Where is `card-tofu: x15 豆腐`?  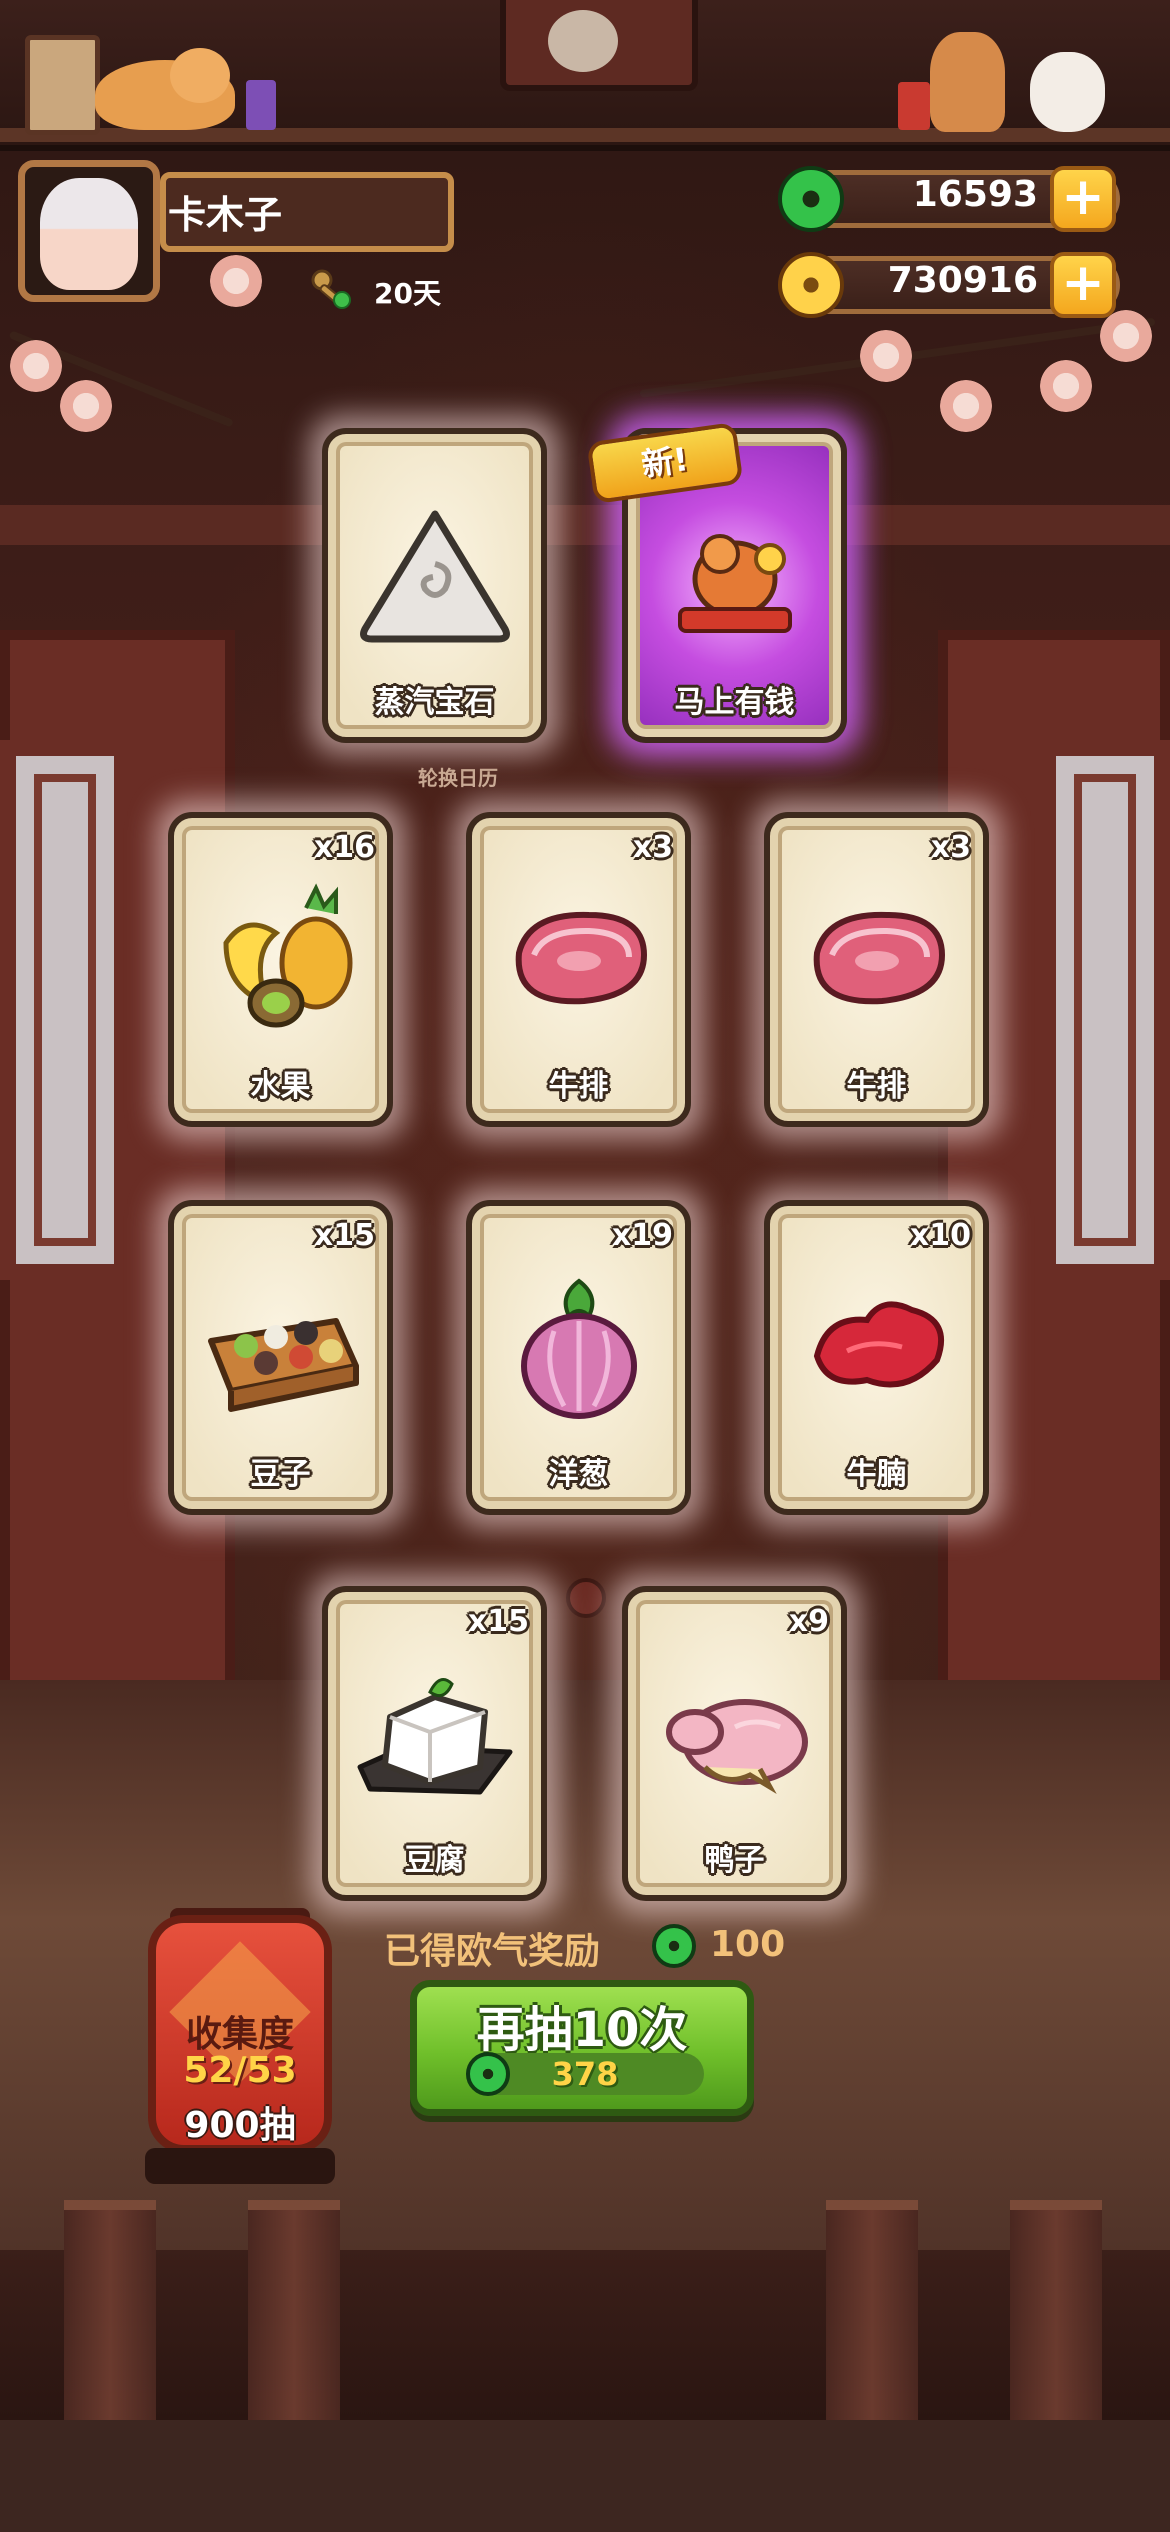 card-tofu: x15 豆腐 is located at coordinates (434, 1743).